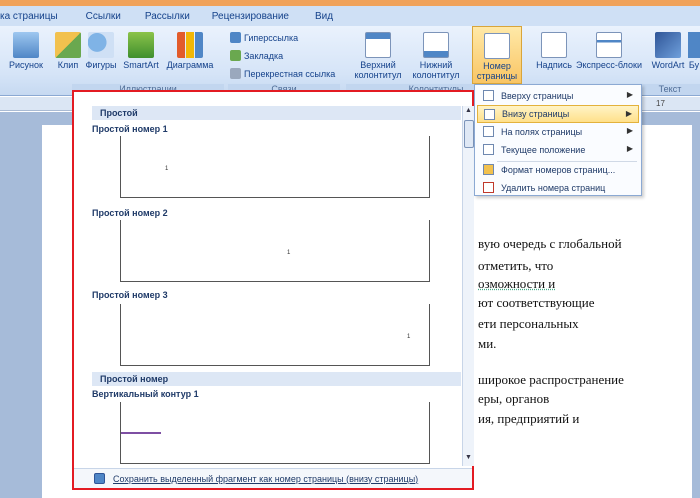  I want to click on doc-line: ют соответствующие, so click(536, 302).